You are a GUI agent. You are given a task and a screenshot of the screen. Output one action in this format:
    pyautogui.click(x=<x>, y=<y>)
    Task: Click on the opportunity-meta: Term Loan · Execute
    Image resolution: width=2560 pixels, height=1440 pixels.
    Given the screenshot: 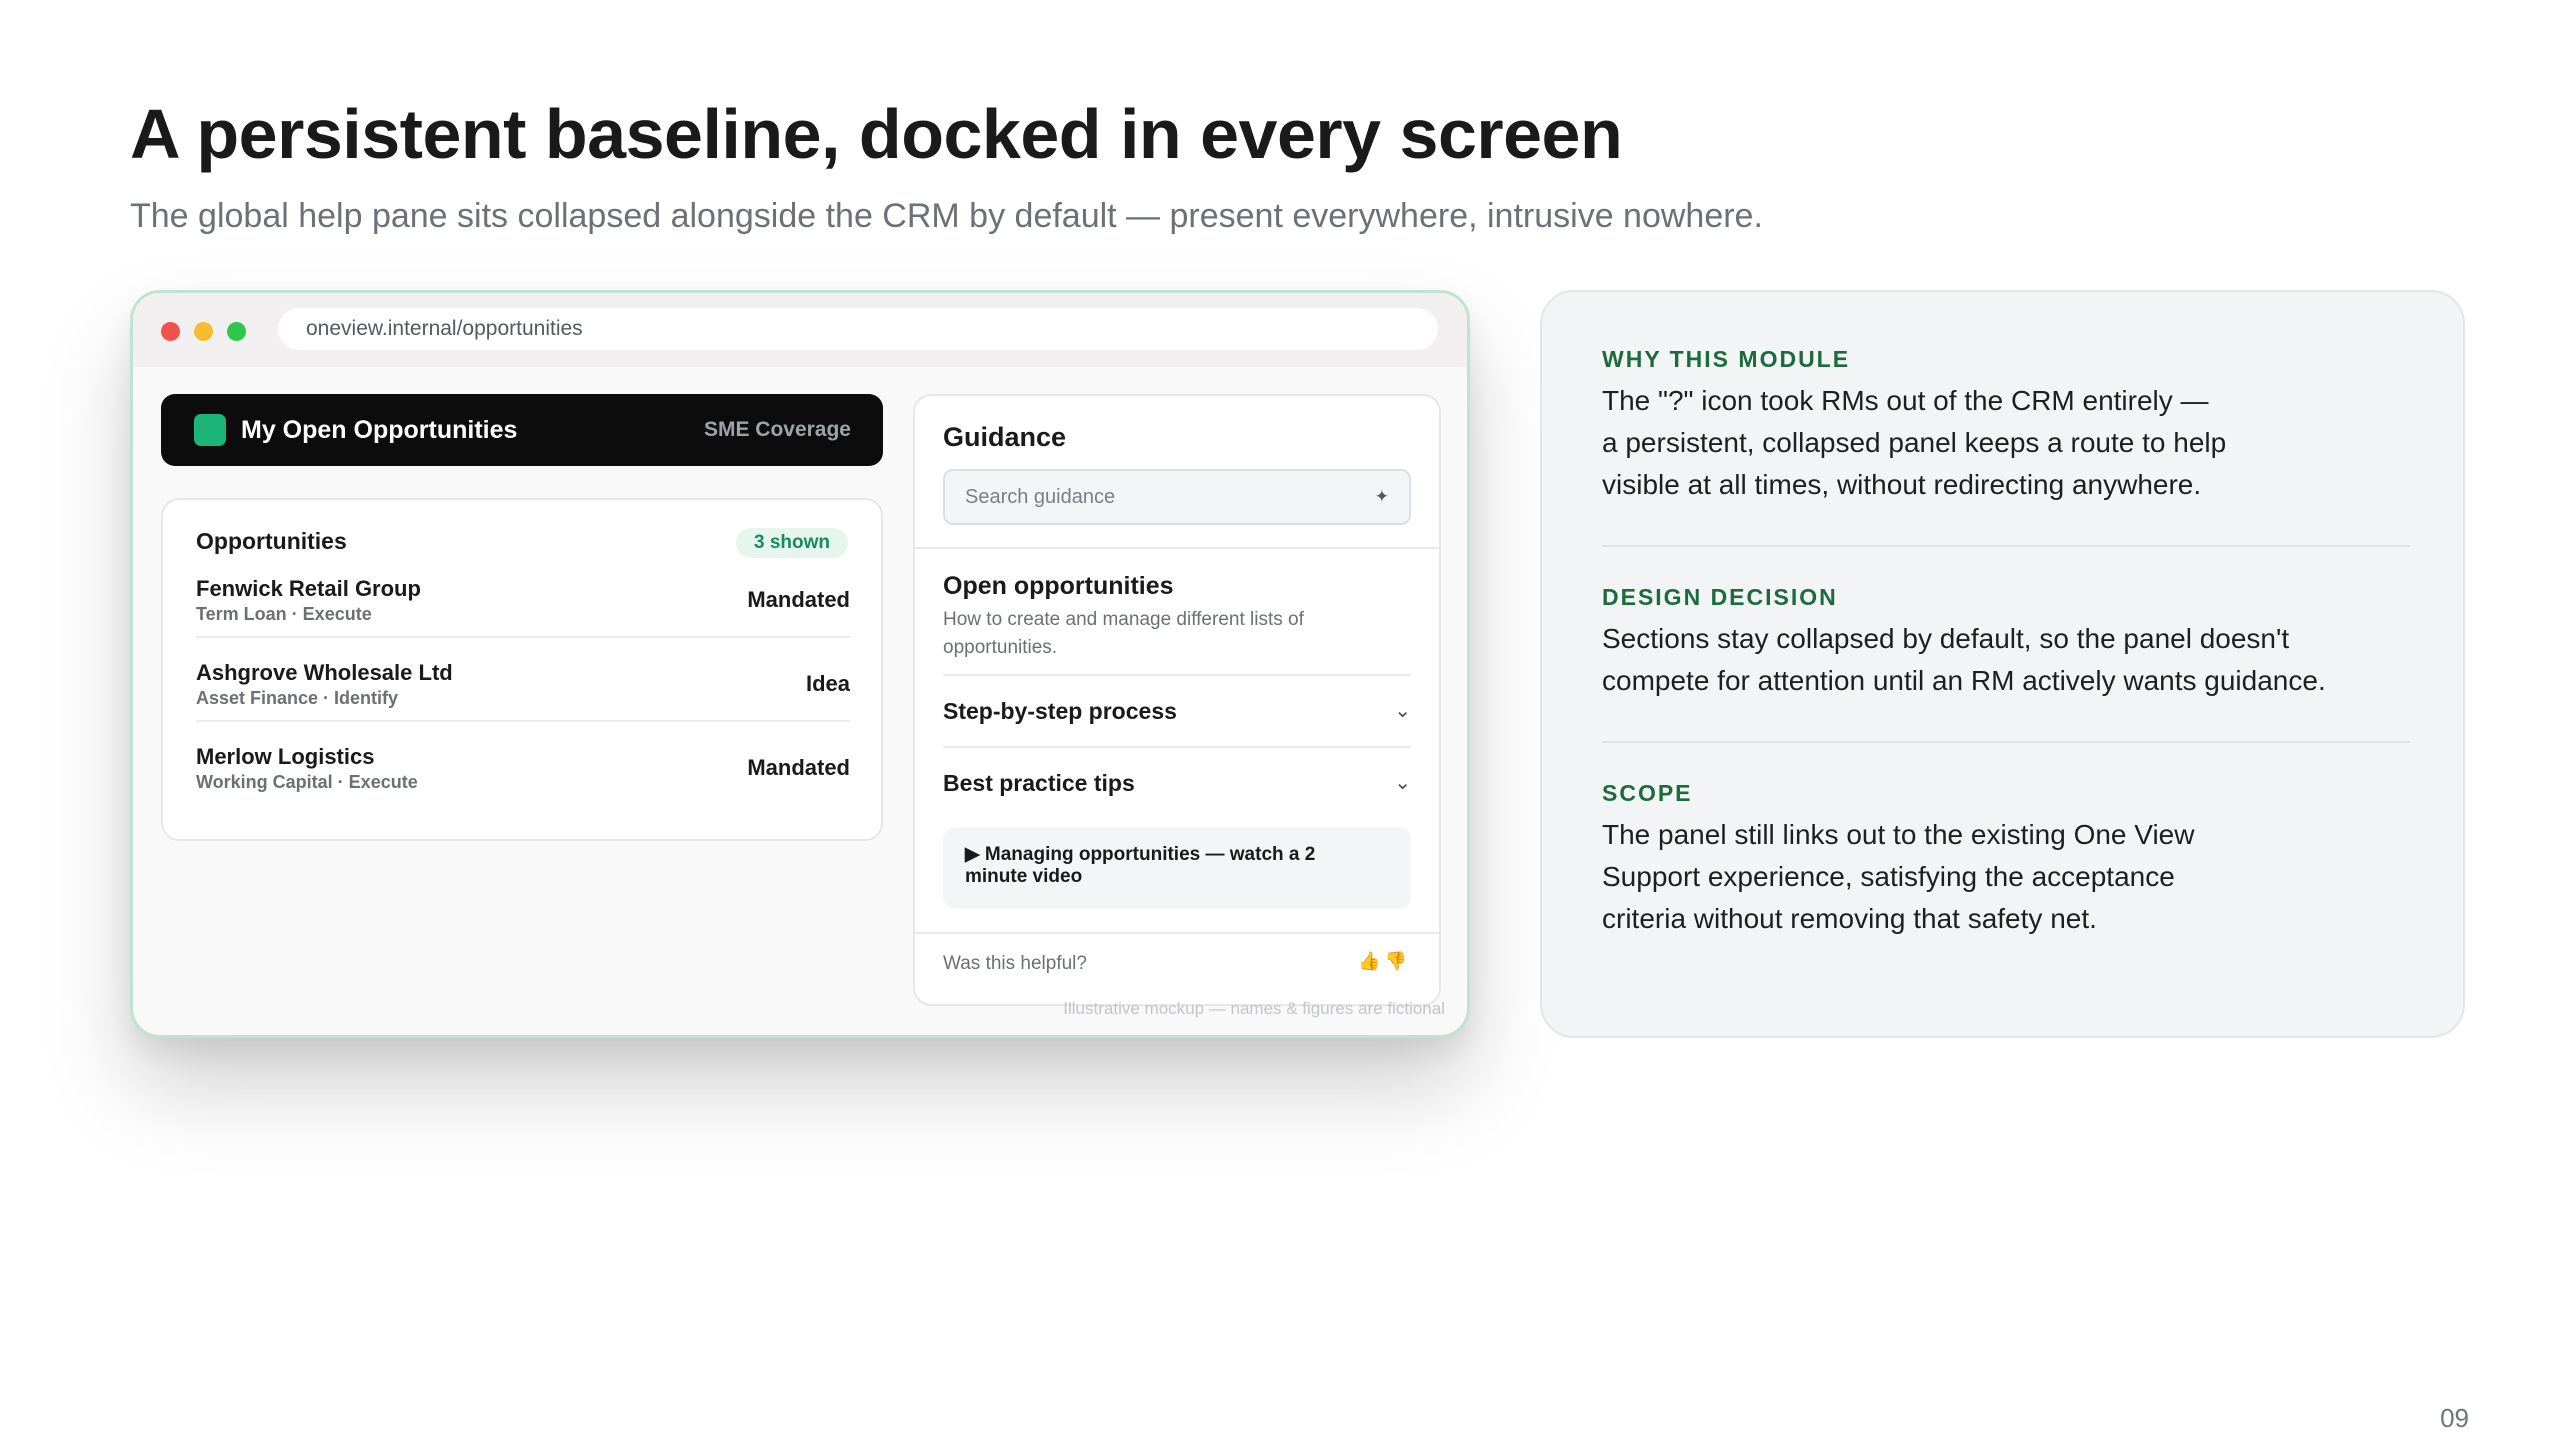 What is the action you would take?
    pyautogui.click(x=284, y=614)
    